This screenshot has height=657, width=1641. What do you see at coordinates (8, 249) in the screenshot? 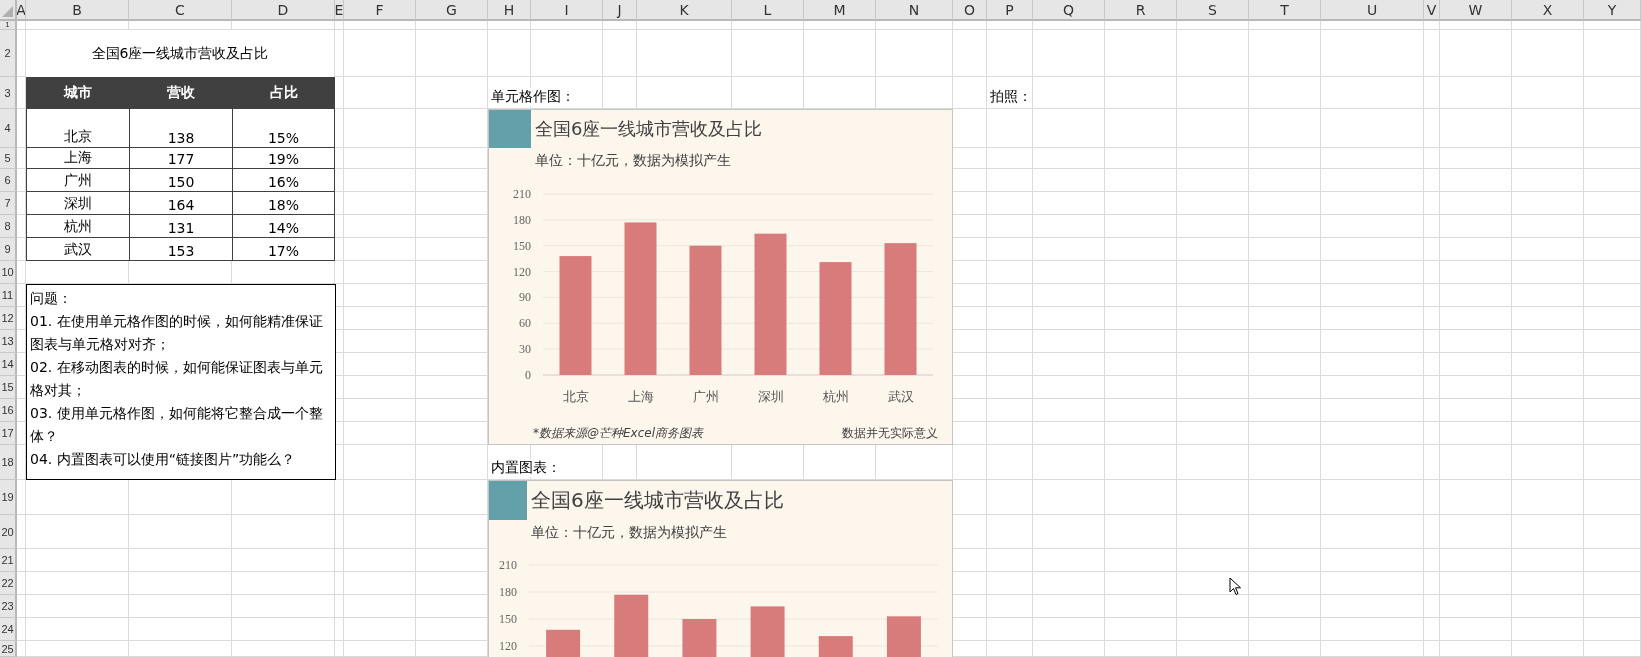
I see `row-header: 9` at bounding box center [8, 249].